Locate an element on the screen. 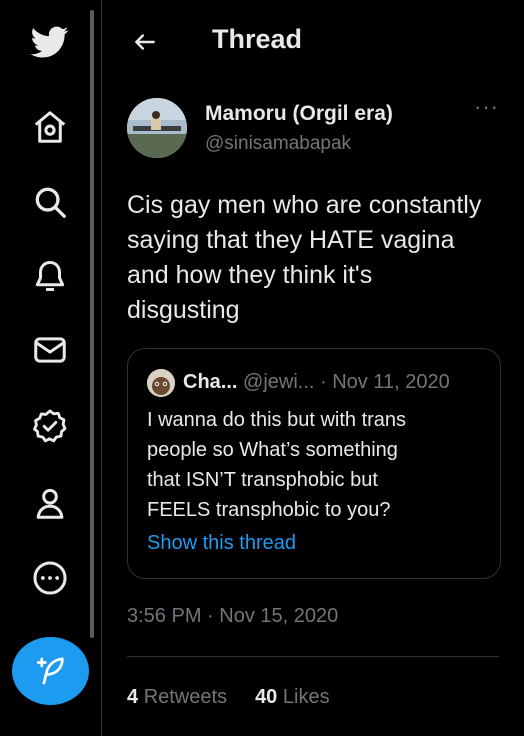  tweet-line: disgusting is located at coordinates (183, 310).